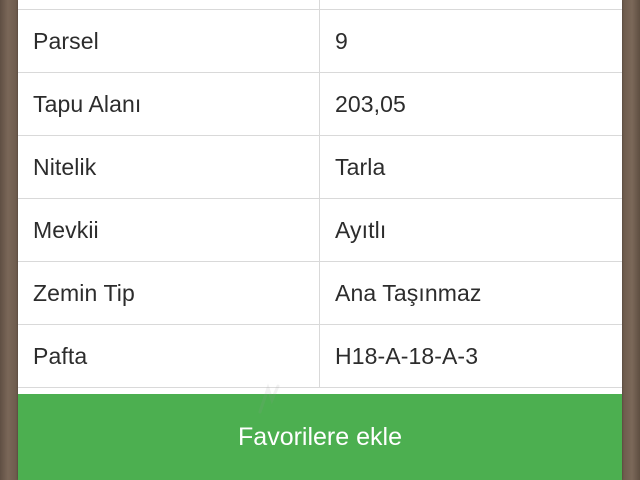 This screenshot has height=480, width=640. Describe the element at coordinates (341, 40) in the screenshot. I see `row-value: 9` at that location.